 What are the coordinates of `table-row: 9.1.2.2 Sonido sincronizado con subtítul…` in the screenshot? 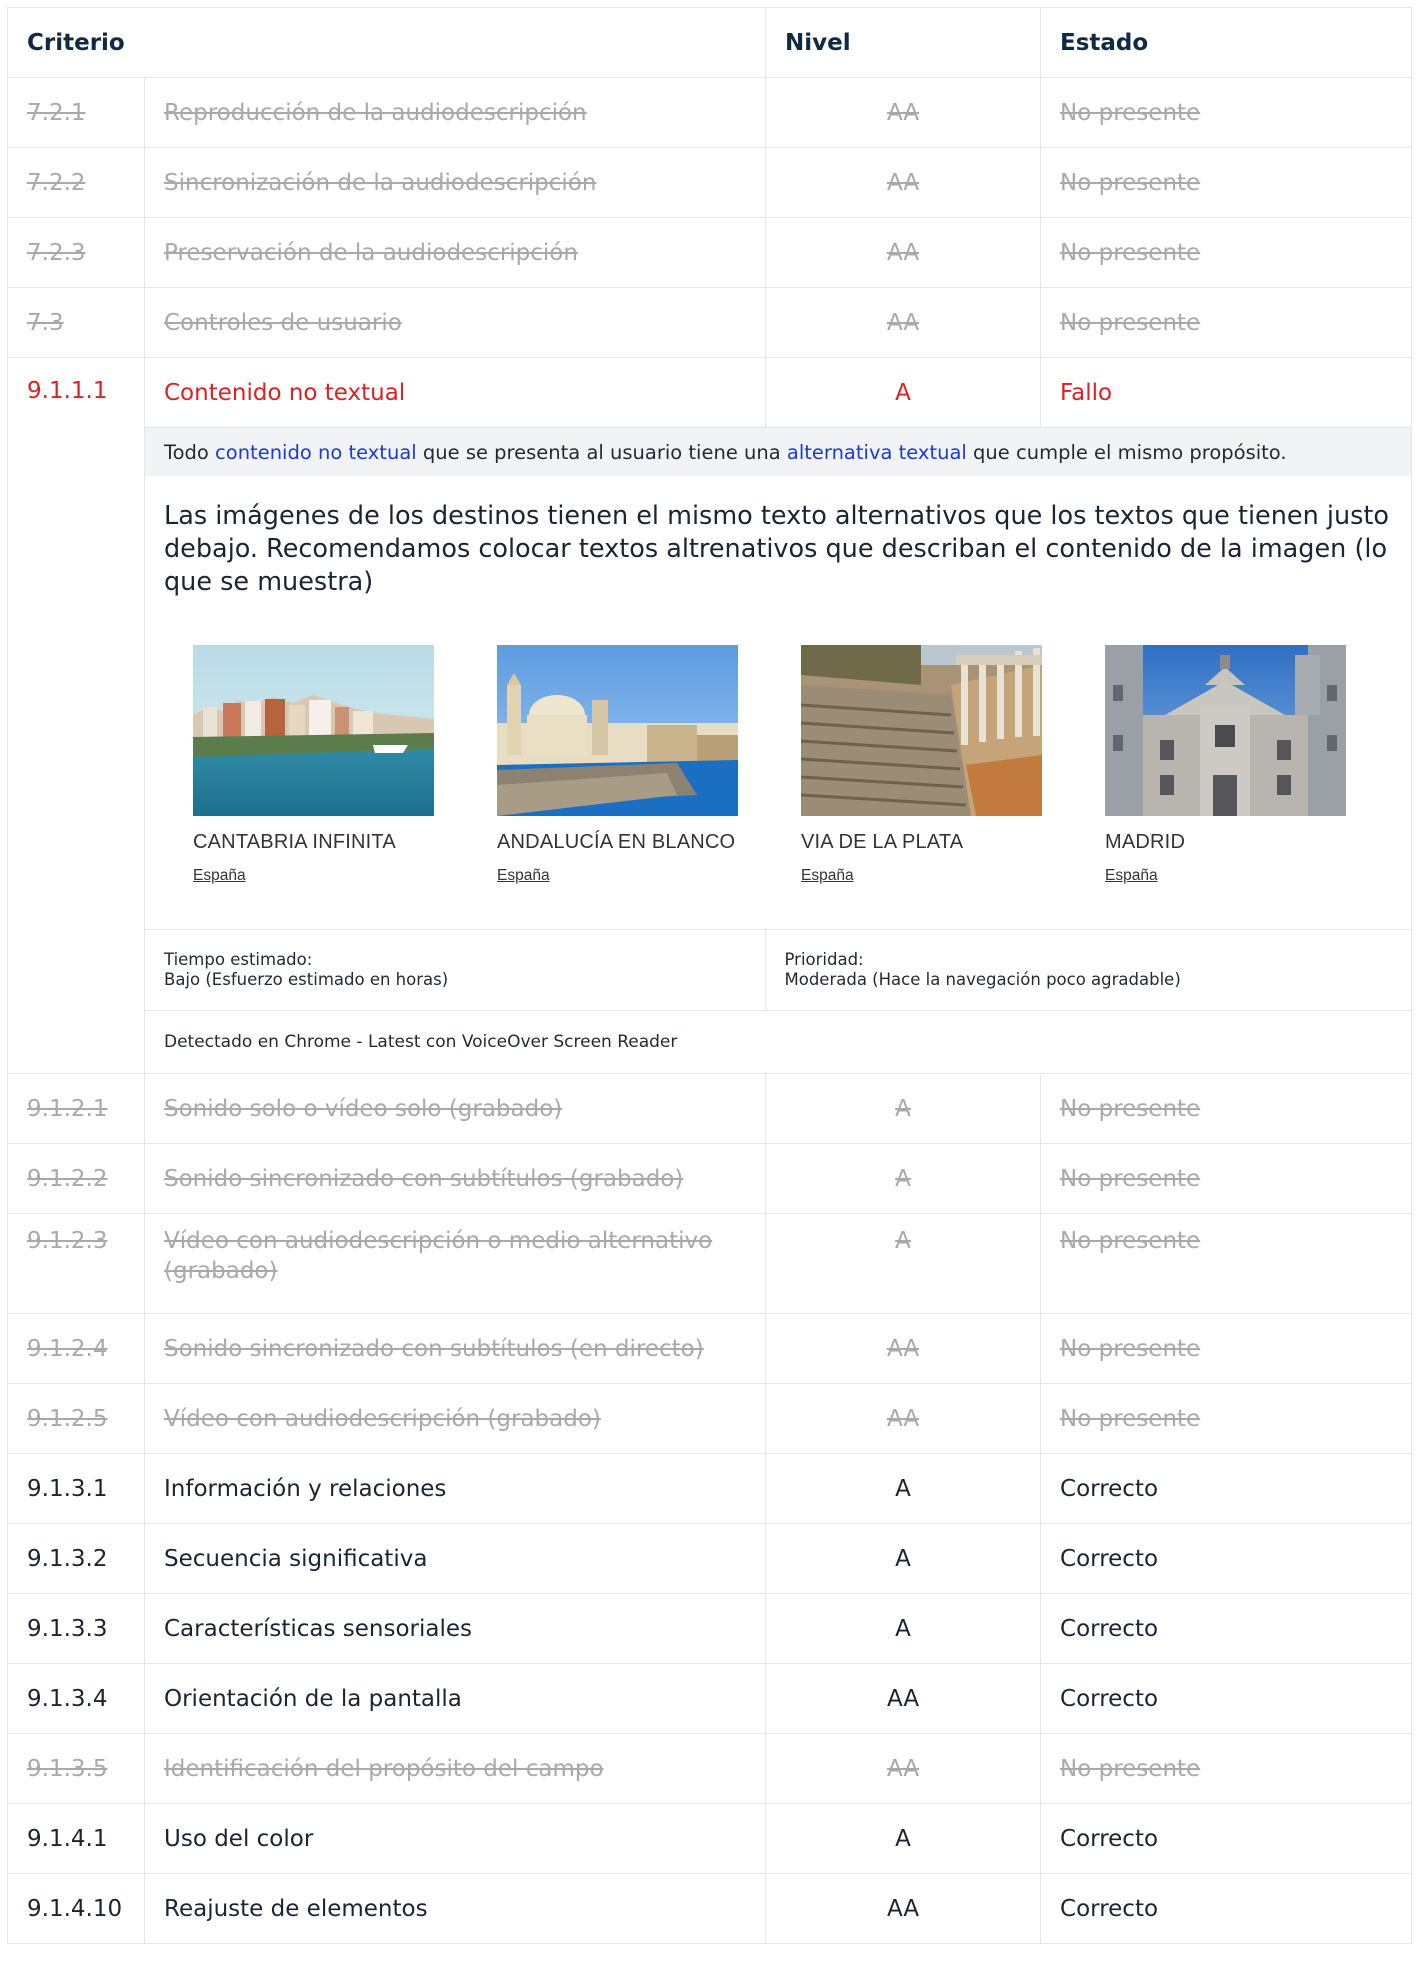 It's located at (710, 1178).